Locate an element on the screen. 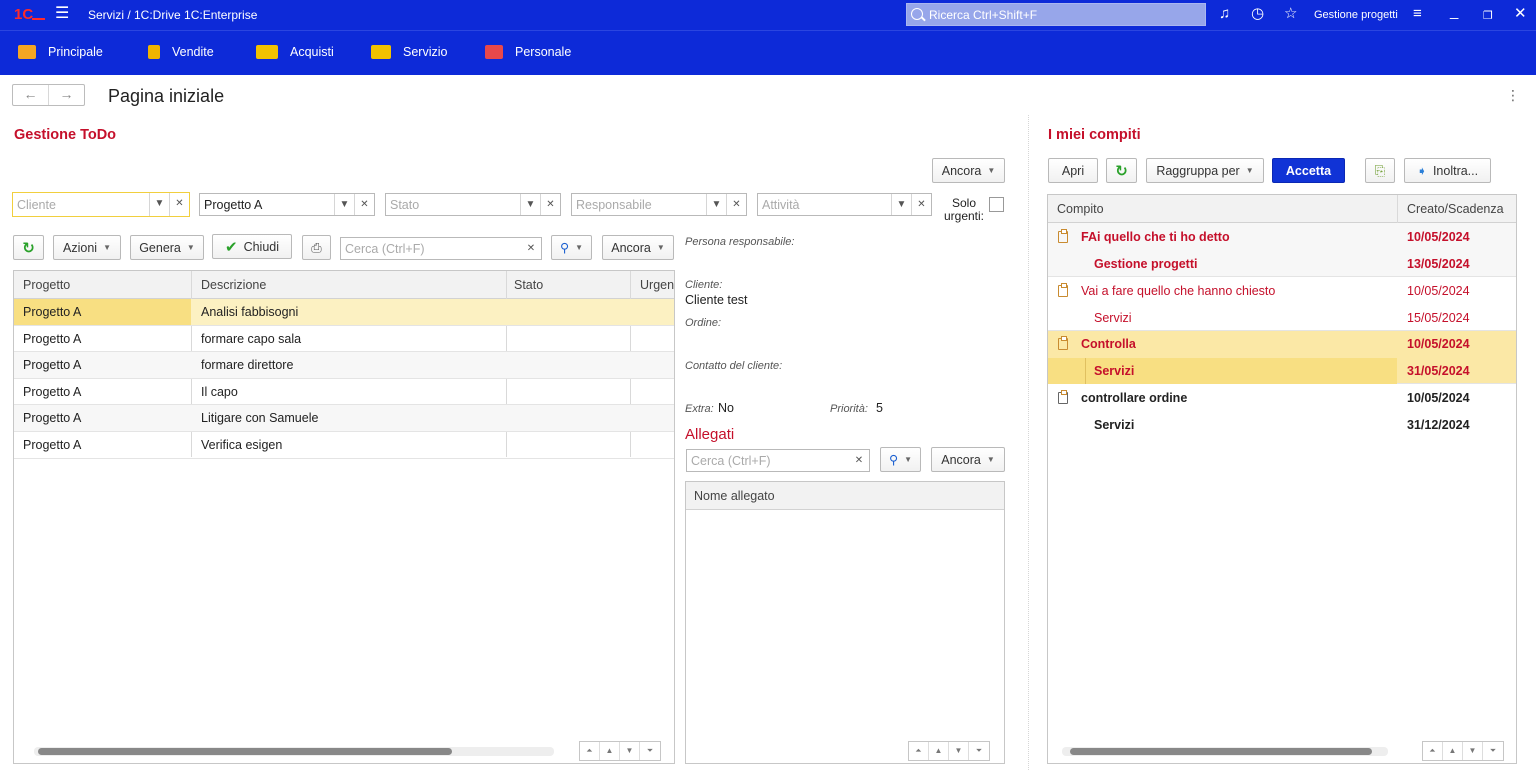 This screenshot has width=1536, height=775. column-creato-scadenza: Creato/Scadenza is located at coordinates (1455, 209).